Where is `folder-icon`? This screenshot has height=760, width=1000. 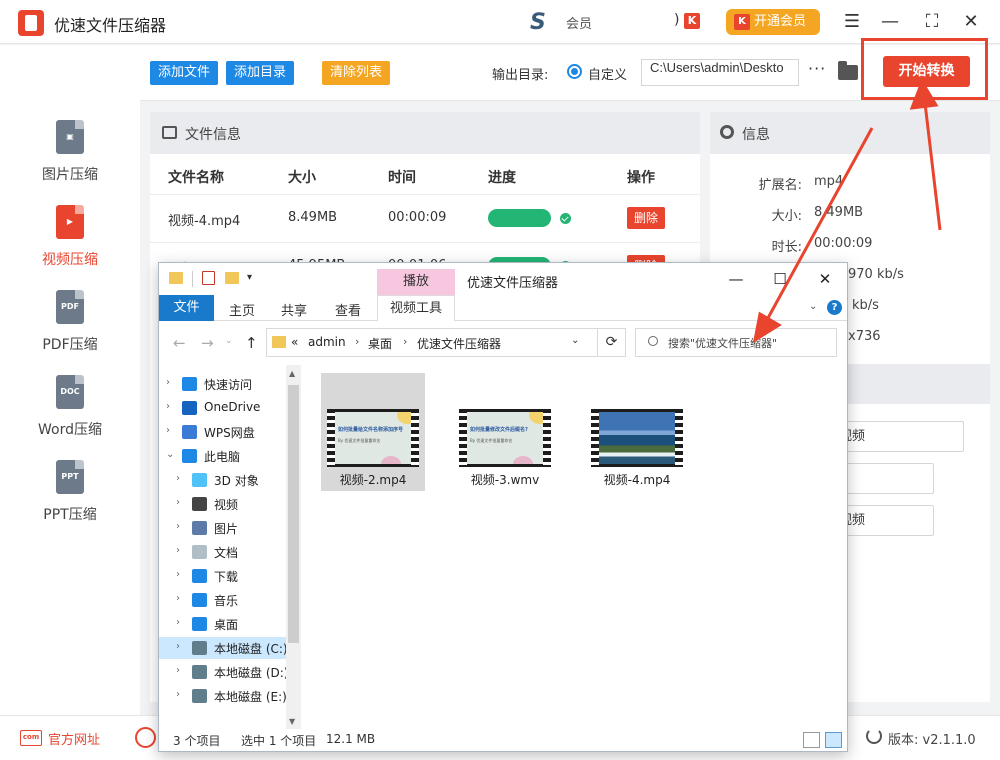
folder-icon is located at coordinates (176, 278).